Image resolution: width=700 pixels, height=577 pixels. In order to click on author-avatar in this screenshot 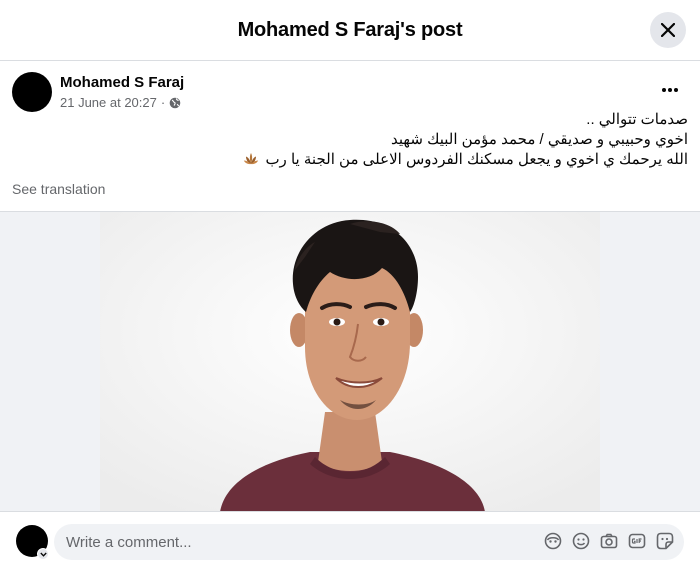, I will do `click(32, 92)`.